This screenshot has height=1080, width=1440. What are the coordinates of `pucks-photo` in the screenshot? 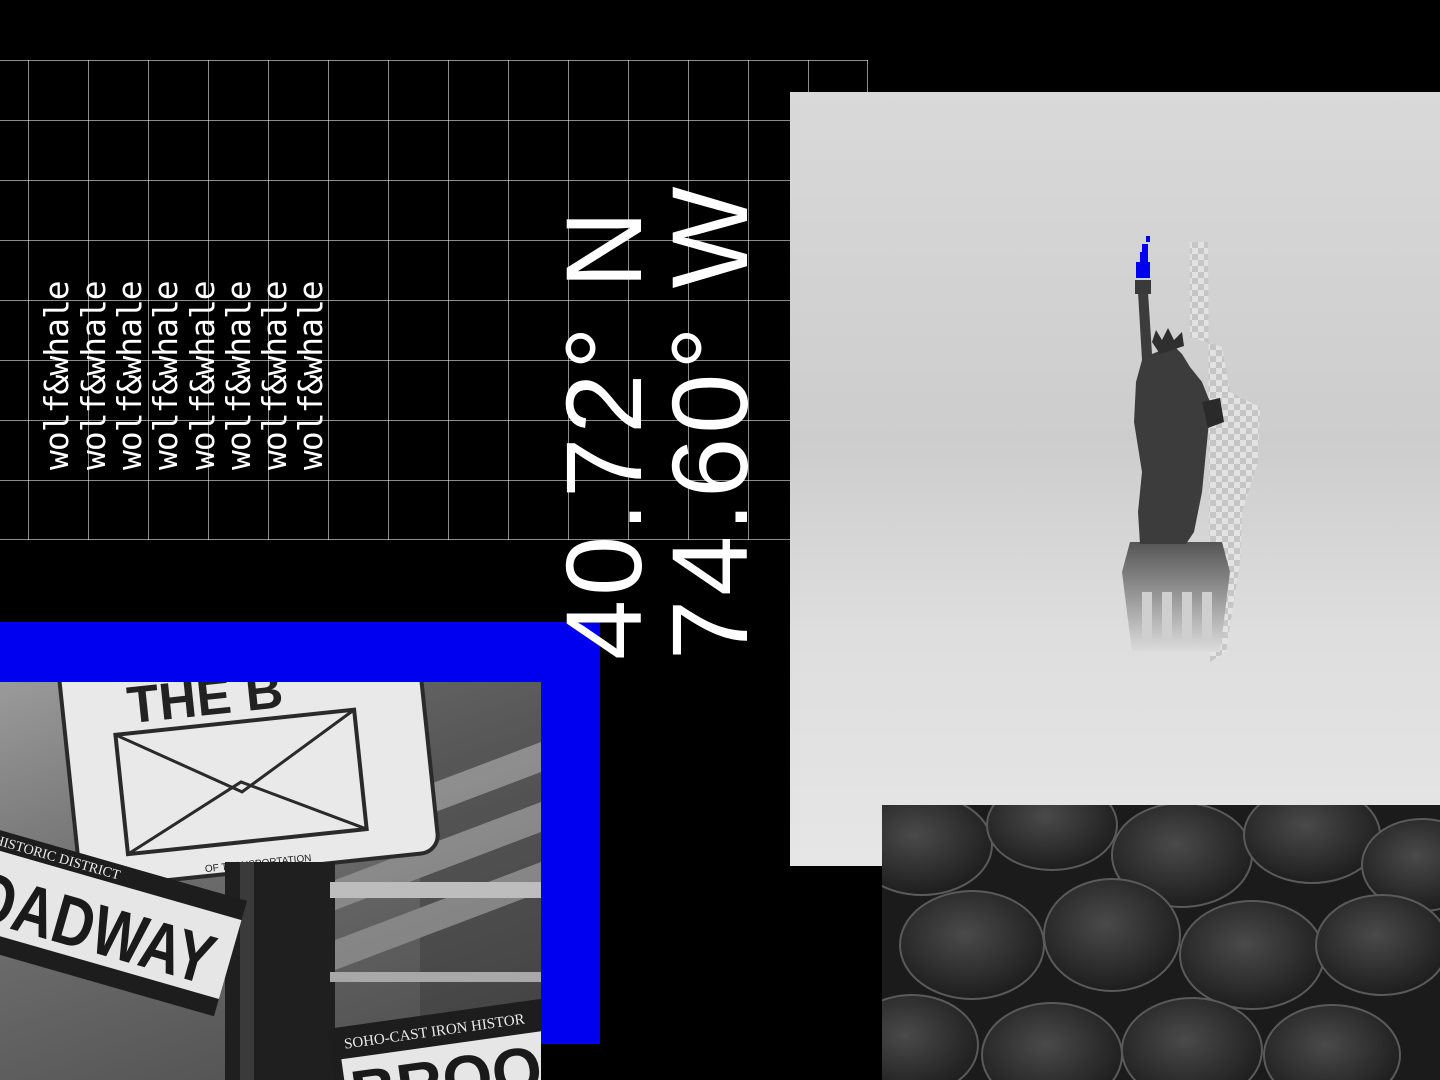 It's located at (1161, 942).